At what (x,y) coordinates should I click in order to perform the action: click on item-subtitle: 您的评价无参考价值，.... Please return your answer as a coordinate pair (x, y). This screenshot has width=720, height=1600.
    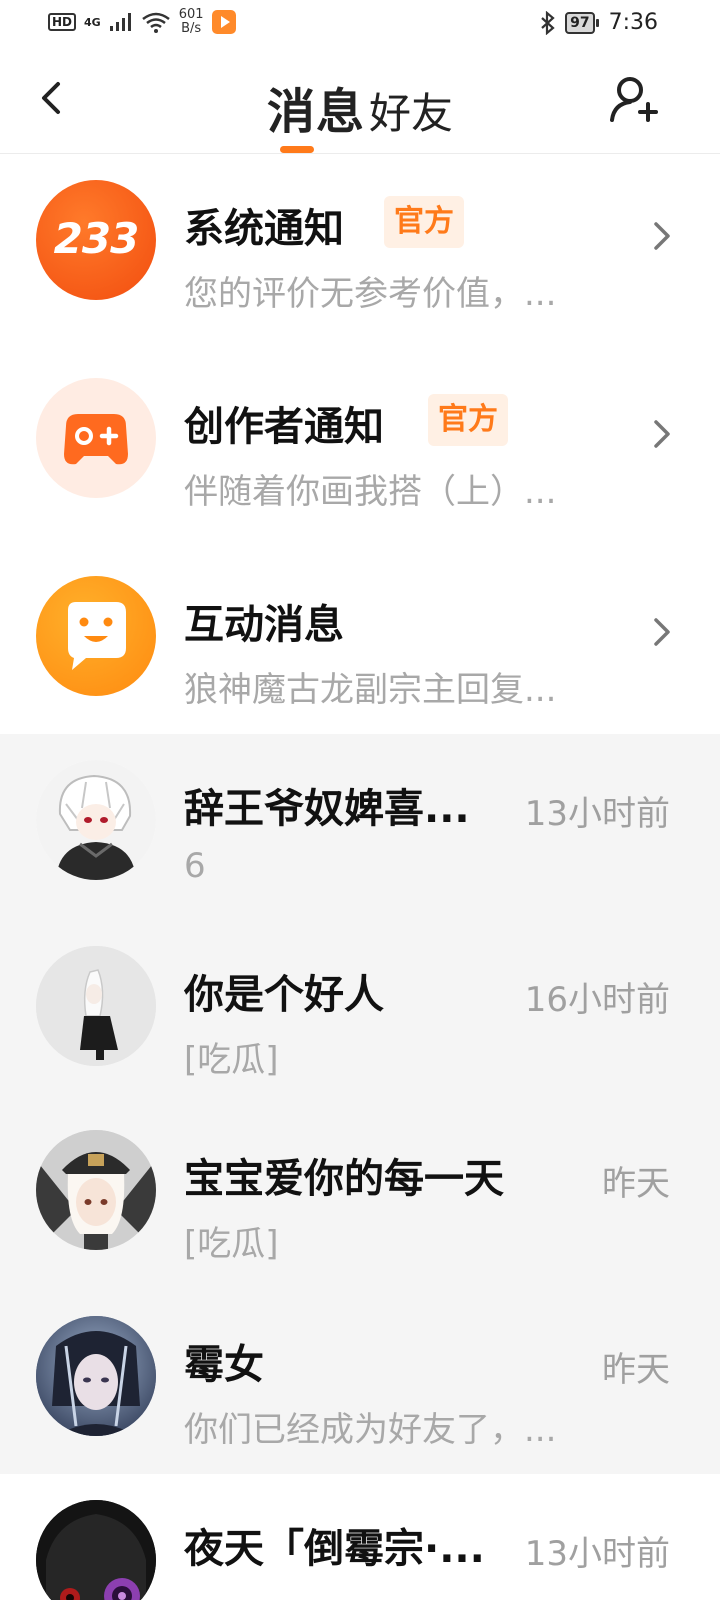
    Looking at the image, I should click on (370, 294).